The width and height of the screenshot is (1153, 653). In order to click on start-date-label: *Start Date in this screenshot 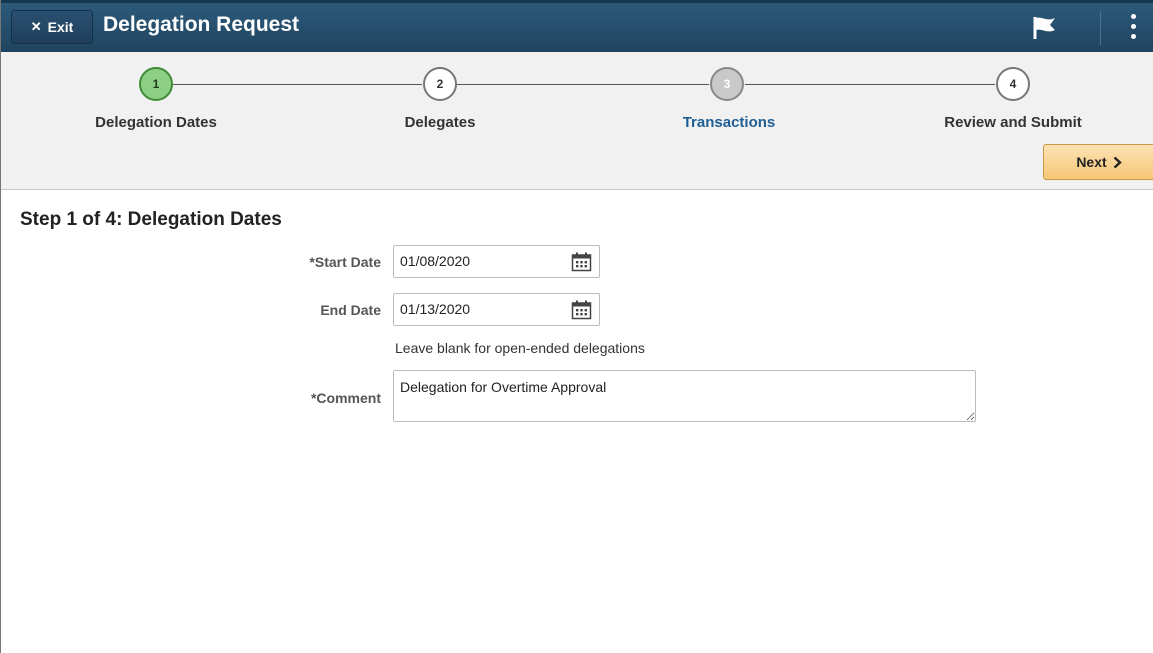, I will do `click(345, 262)`.